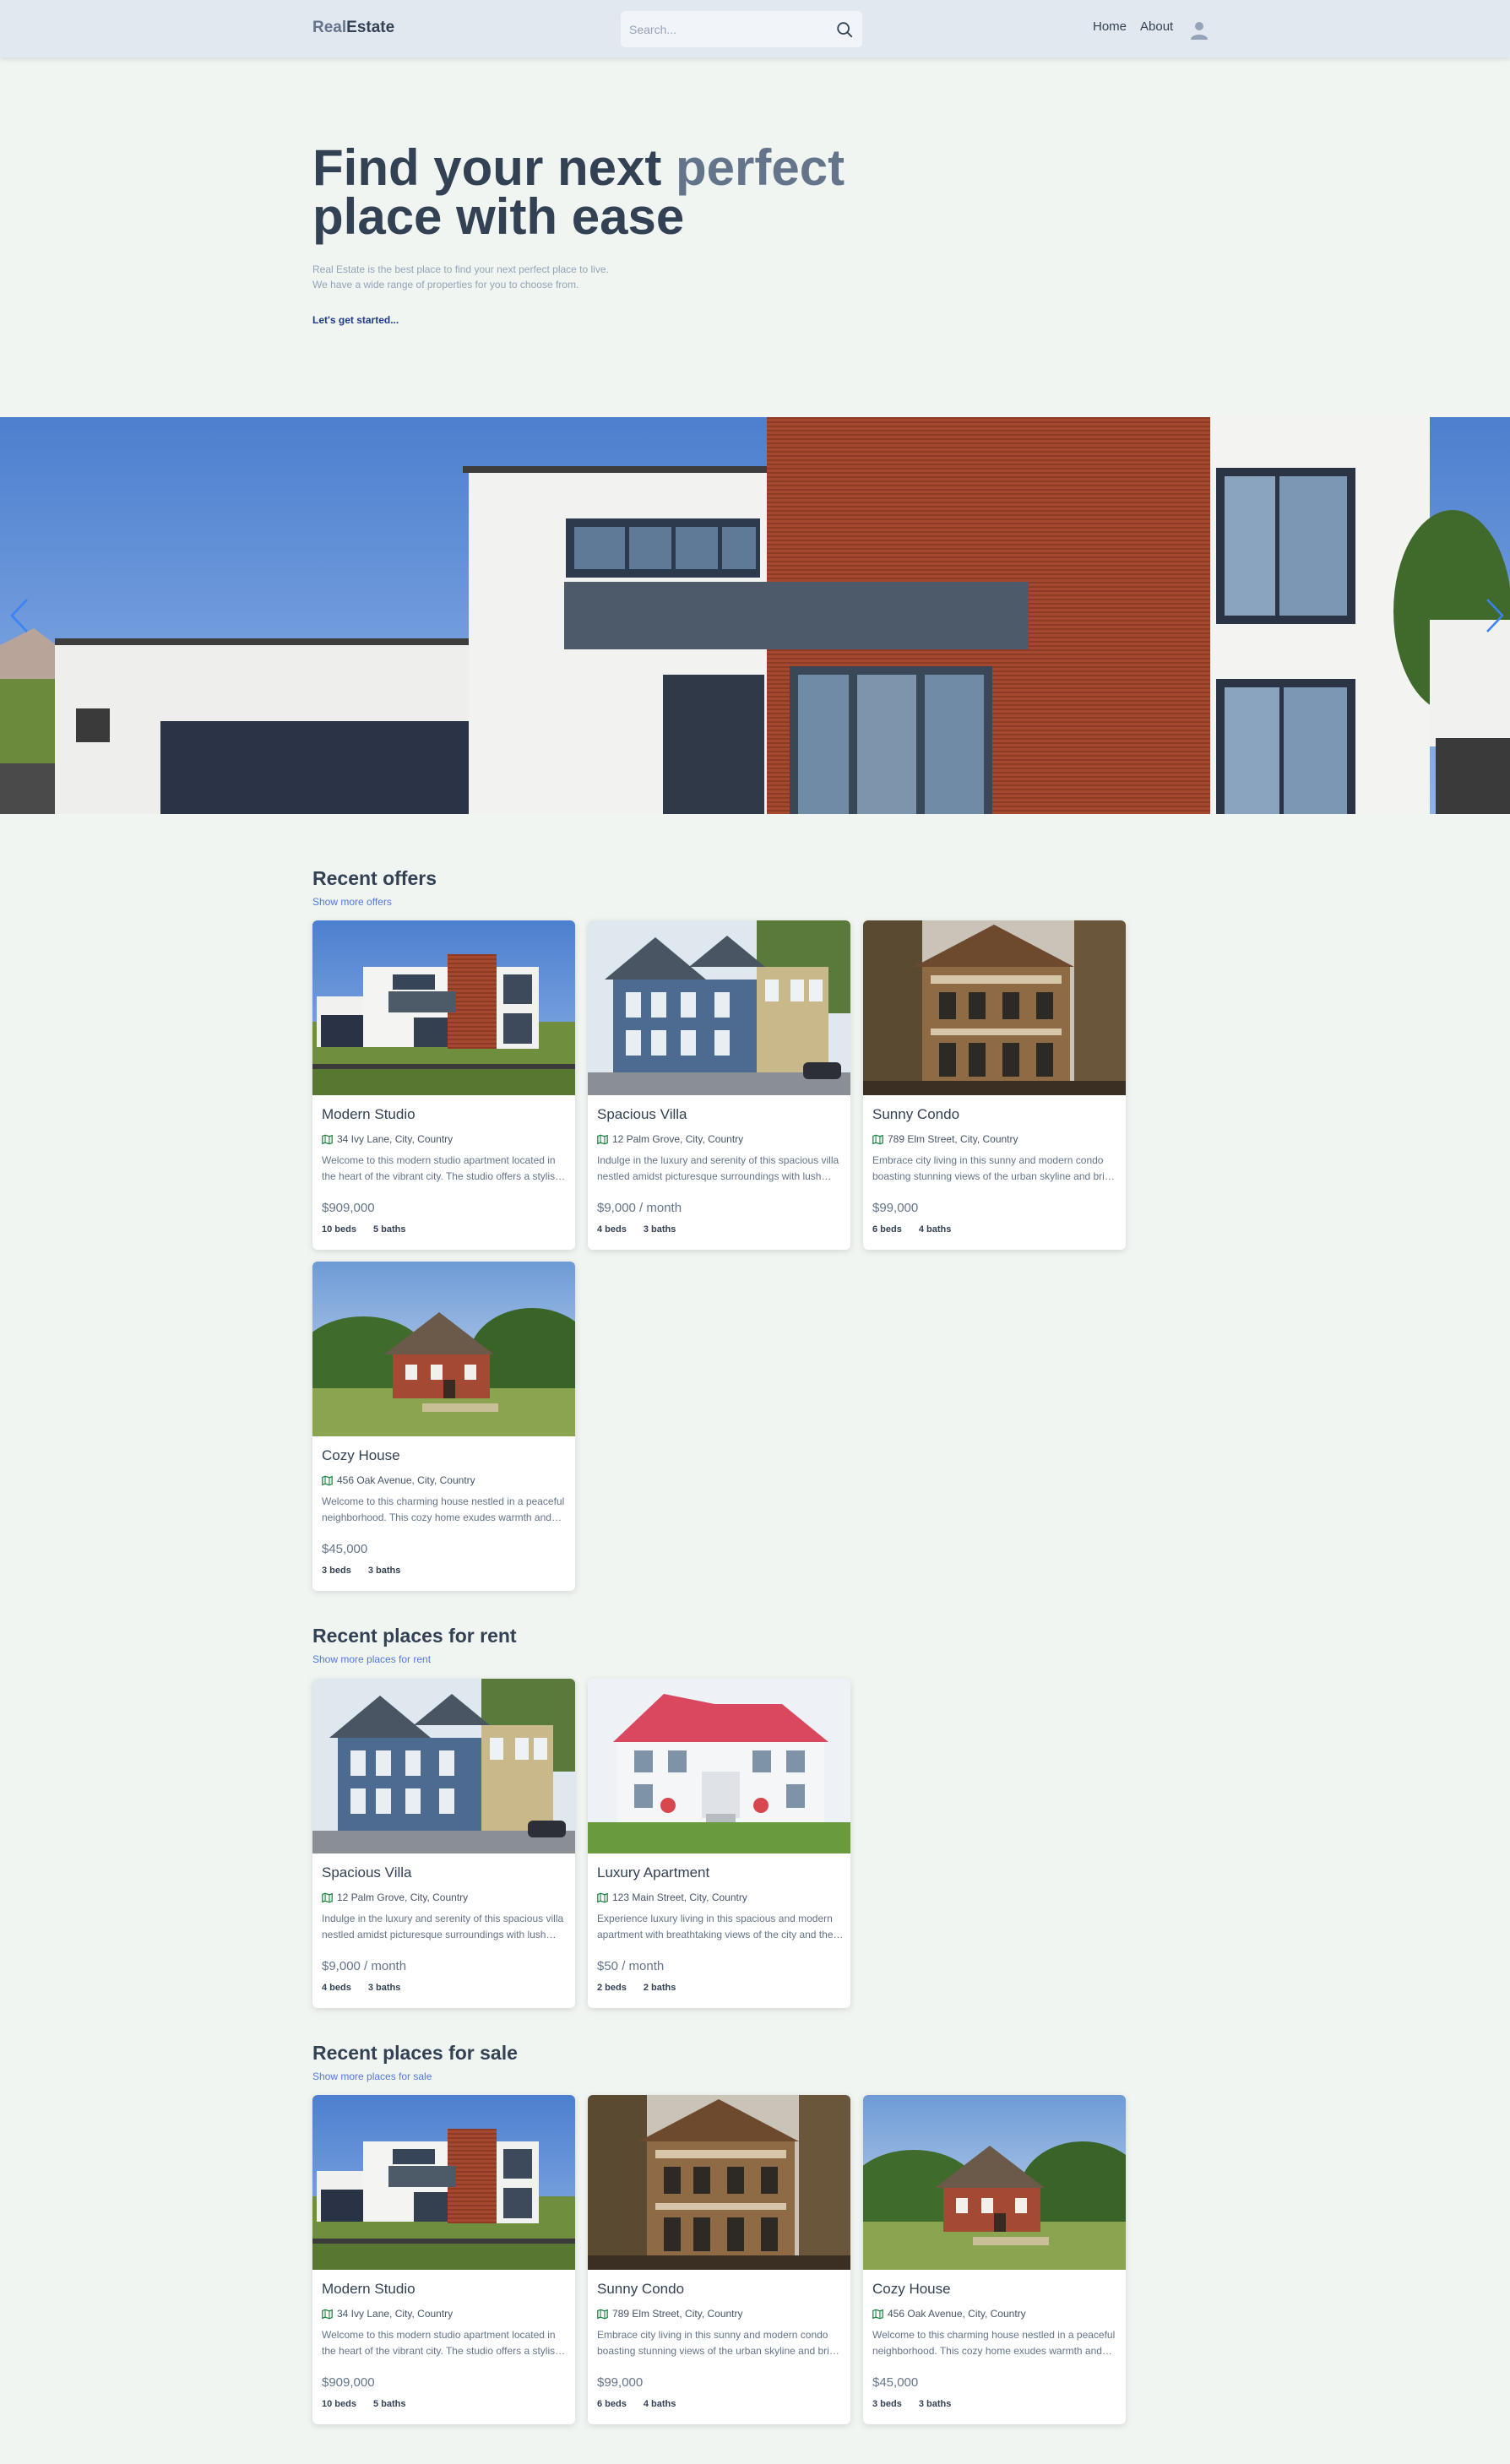 Image resolution: width=1510 pixels, height=2464 pixels. What do you see at coordinates (1156, 26) in the screenshot?
I see `nav-about-link: About` at bounding box center [1156, 26].